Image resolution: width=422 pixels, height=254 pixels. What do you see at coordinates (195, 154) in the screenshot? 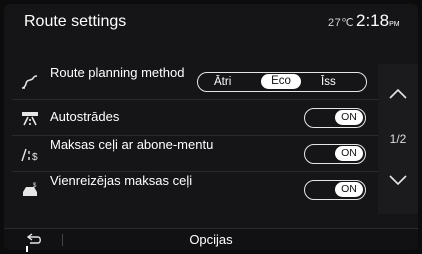
I see `setting-row-subscription-tolls: $ Maksas ceļi ar abone-mentu ON` at bounding box center [195, 154].